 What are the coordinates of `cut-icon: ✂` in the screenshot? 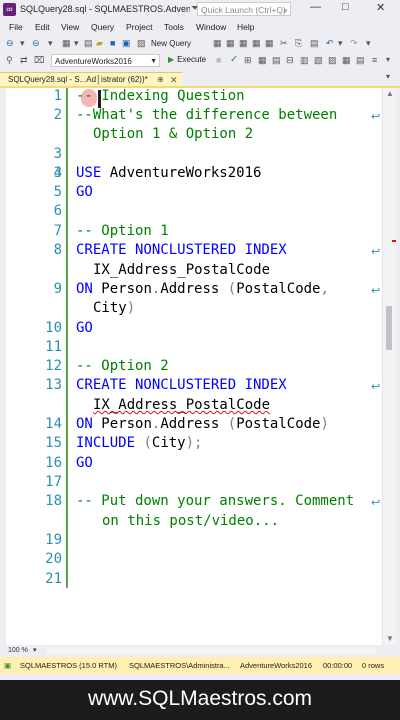 It's located at (284, 43).